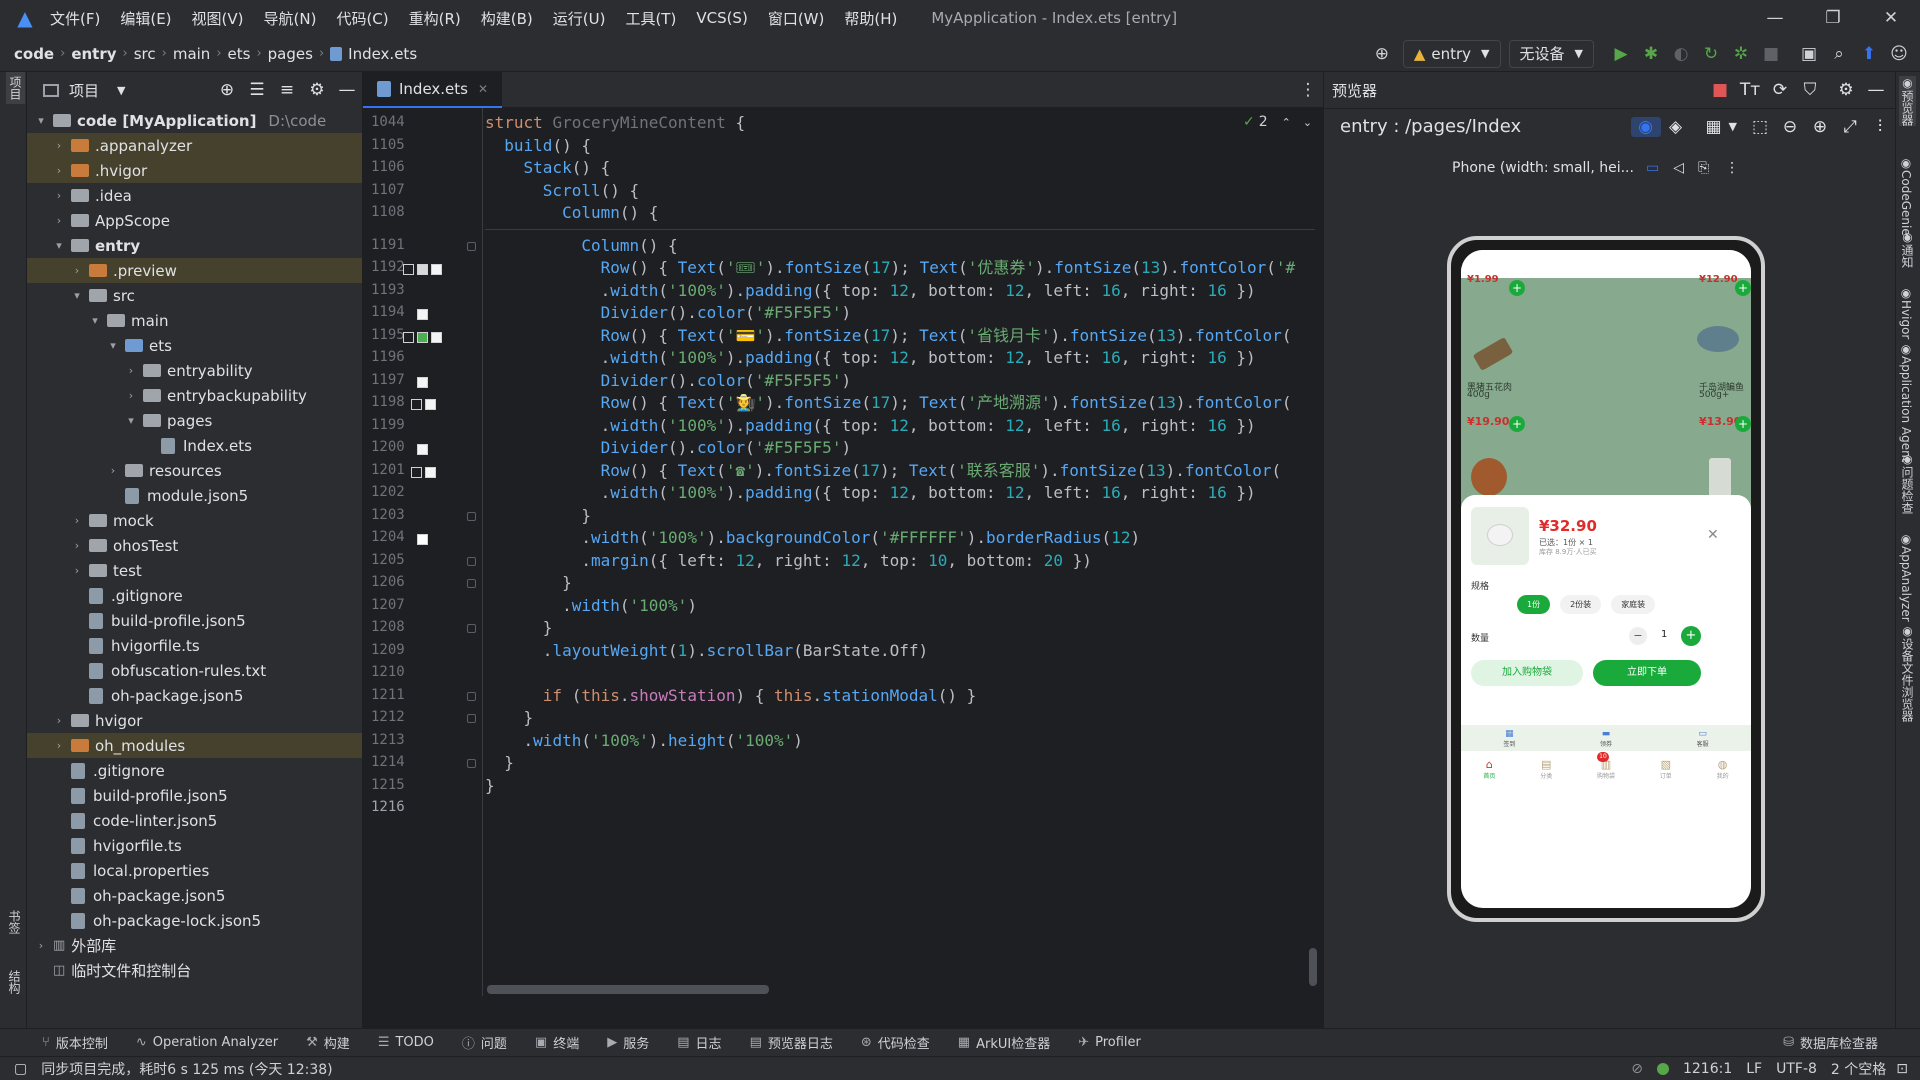 This screenshot has height=1080, width=1920. What do you see at coordinates (194, 120) in the screenshot?
I see `tree-item: ▾ code [MyApplication] D:\code` at bounding box center [194, 120].